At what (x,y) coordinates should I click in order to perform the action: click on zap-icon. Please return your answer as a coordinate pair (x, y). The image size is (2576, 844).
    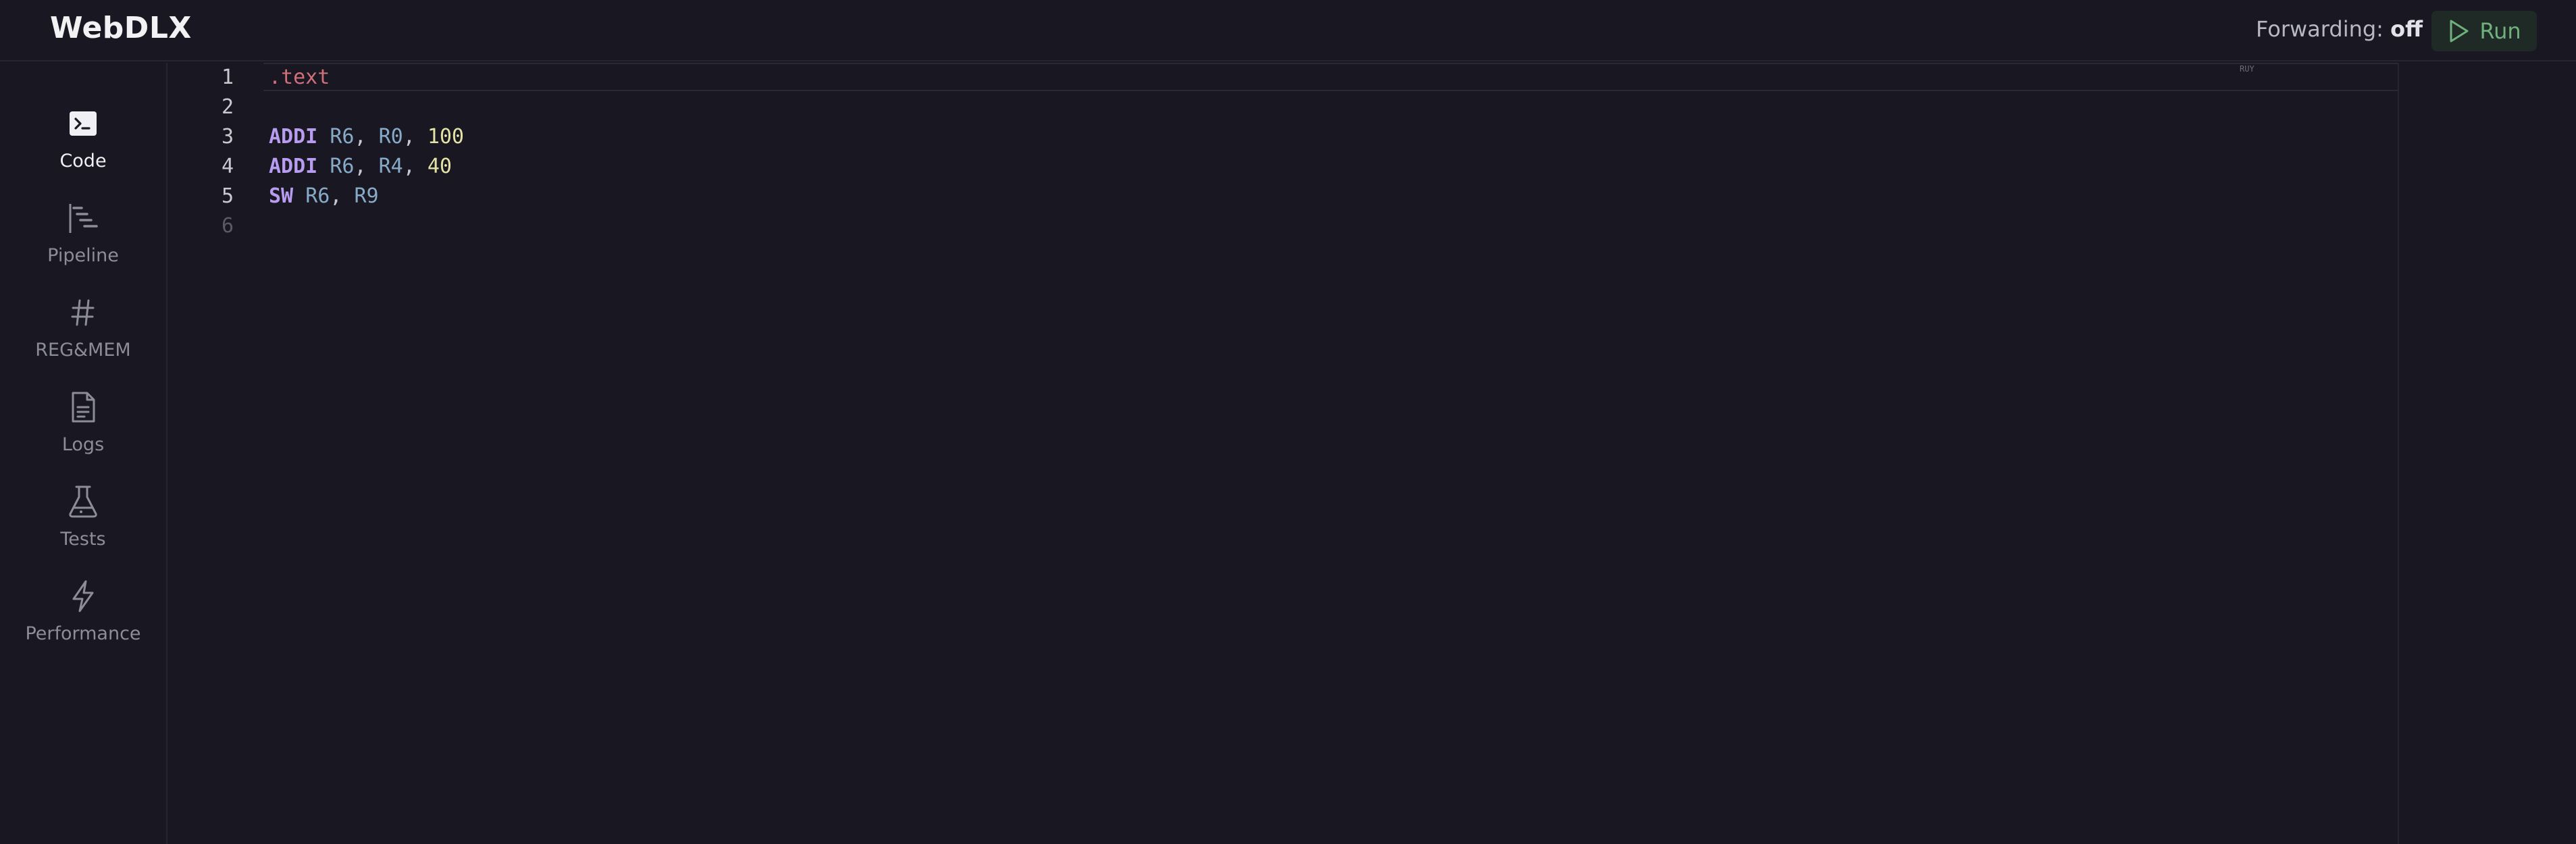
    Looking at the image, I should click on (83, 596).